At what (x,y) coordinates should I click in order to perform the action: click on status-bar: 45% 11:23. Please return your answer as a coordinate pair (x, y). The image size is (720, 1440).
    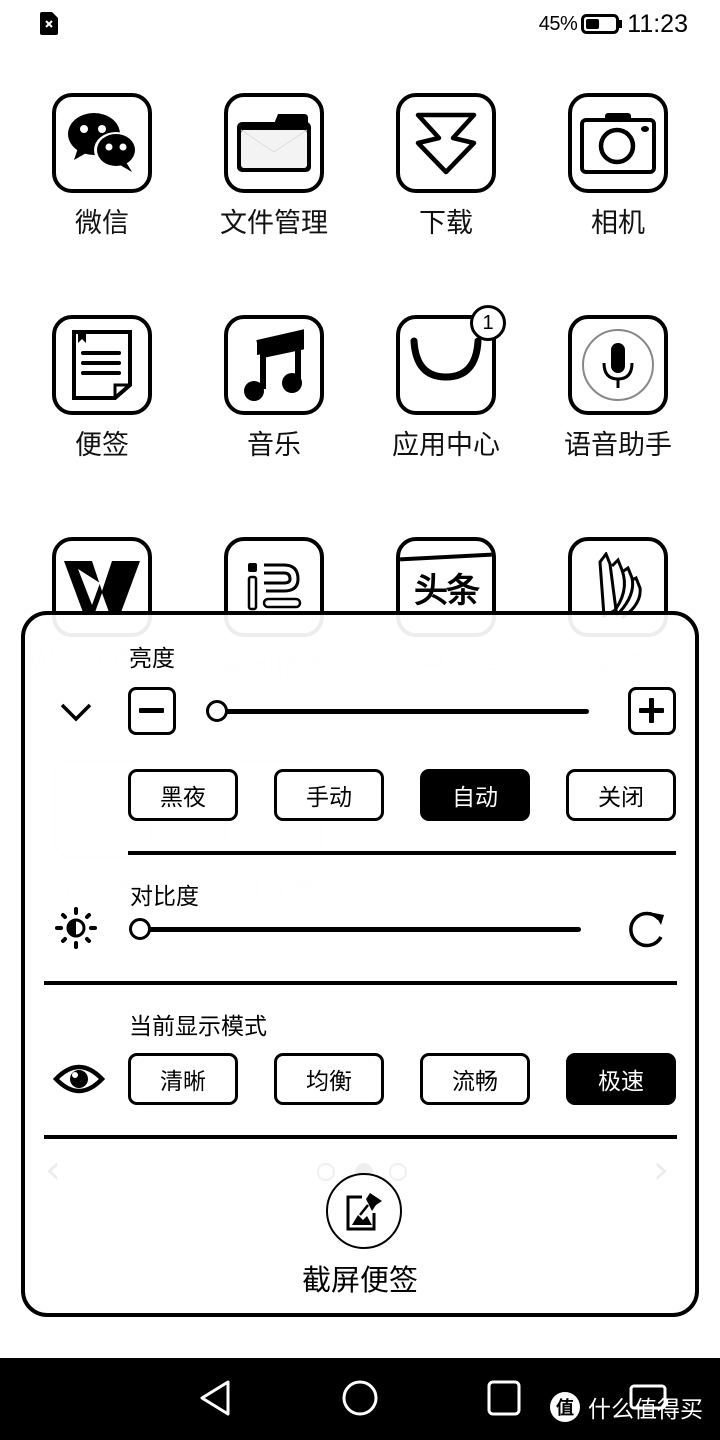
    Looking at the image, I should click on (360, 24).